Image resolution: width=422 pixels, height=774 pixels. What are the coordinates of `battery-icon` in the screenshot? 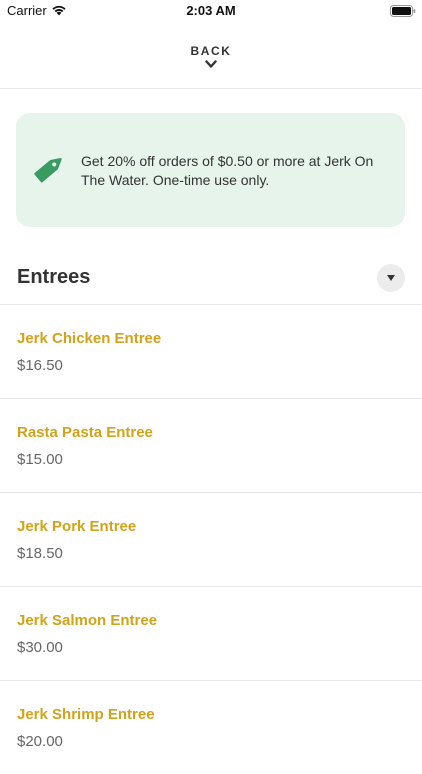 It's located at (403, 11).